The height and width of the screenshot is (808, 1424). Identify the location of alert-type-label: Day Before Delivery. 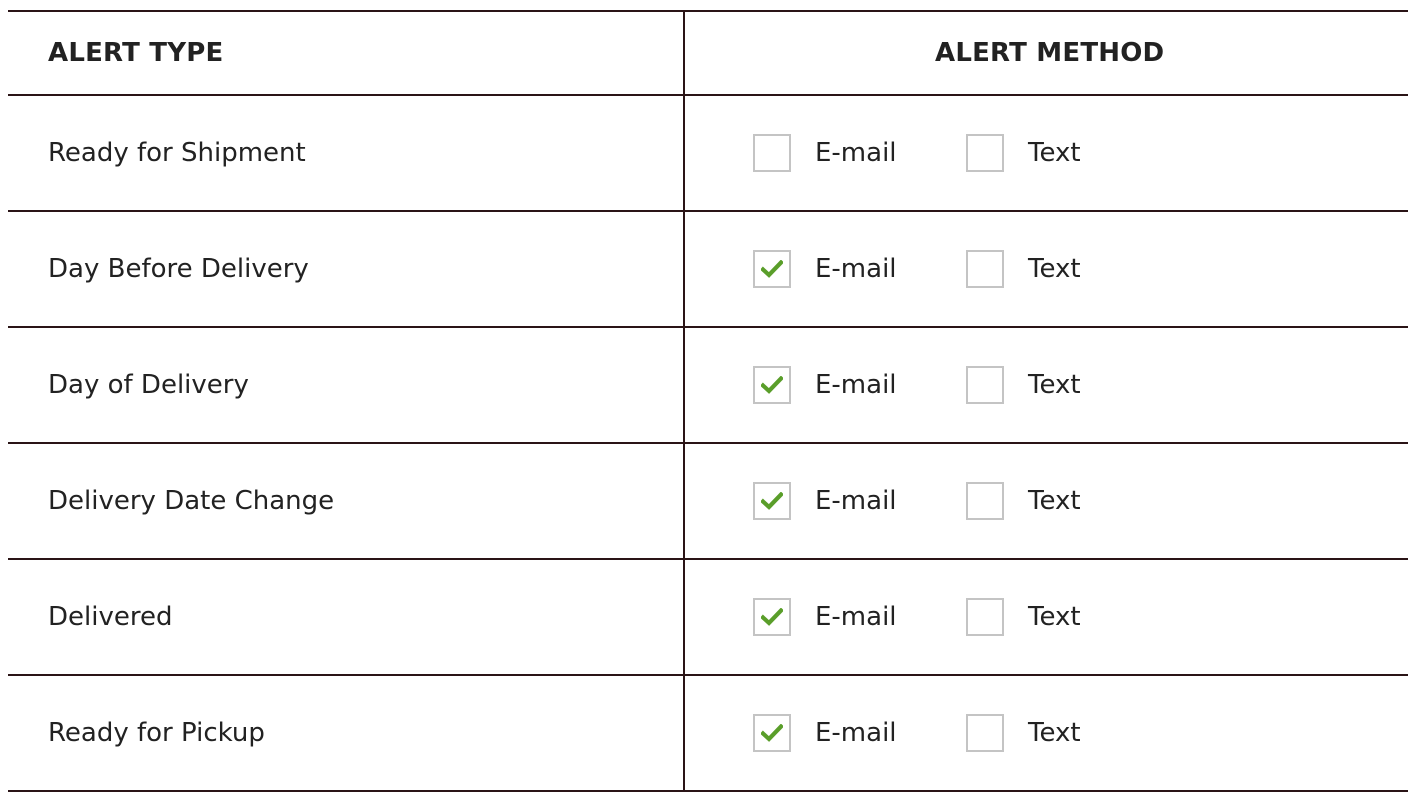
(346, 269).